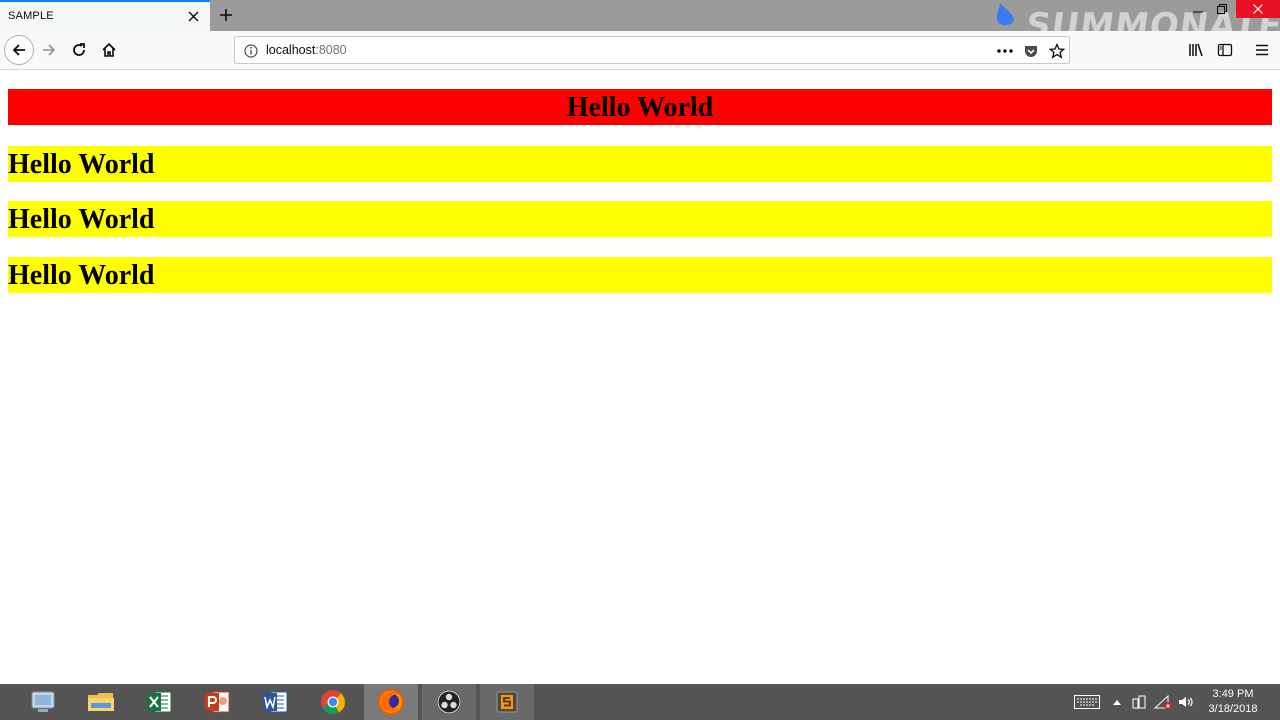 This screenshot has height=720, width=1280. Describe the element at coordinates (1117, 702) in the screenshot. I see `show-hidden-icons-icon` at that location.